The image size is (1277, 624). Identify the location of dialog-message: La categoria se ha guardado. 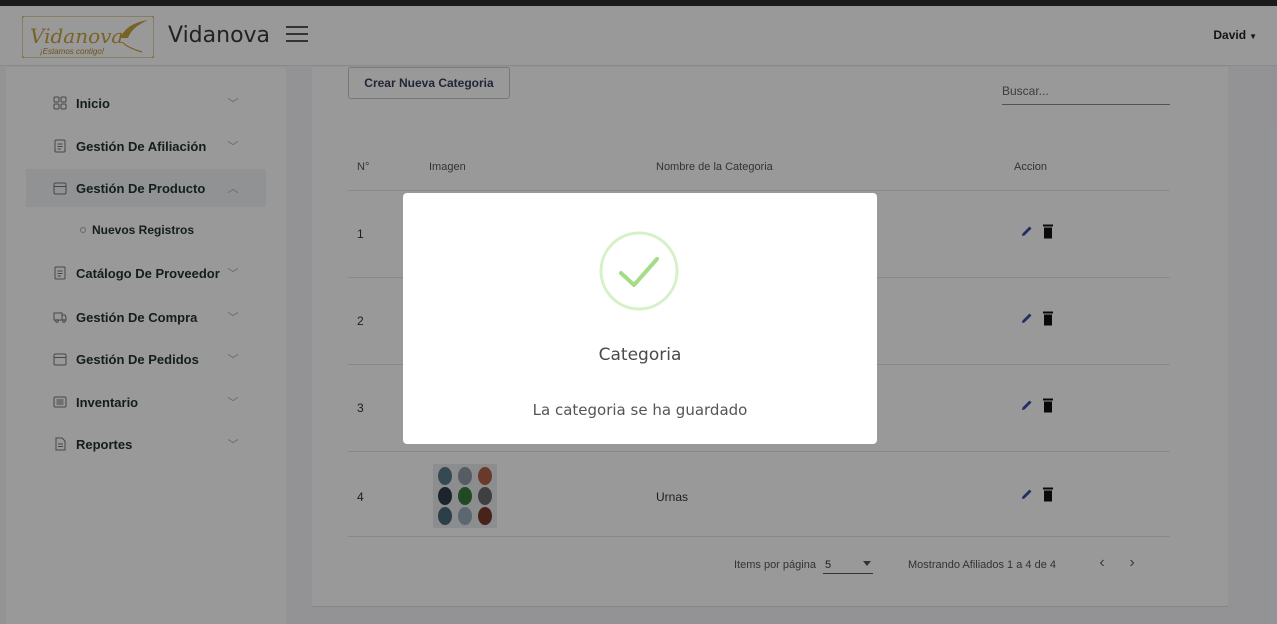
(640, 410).